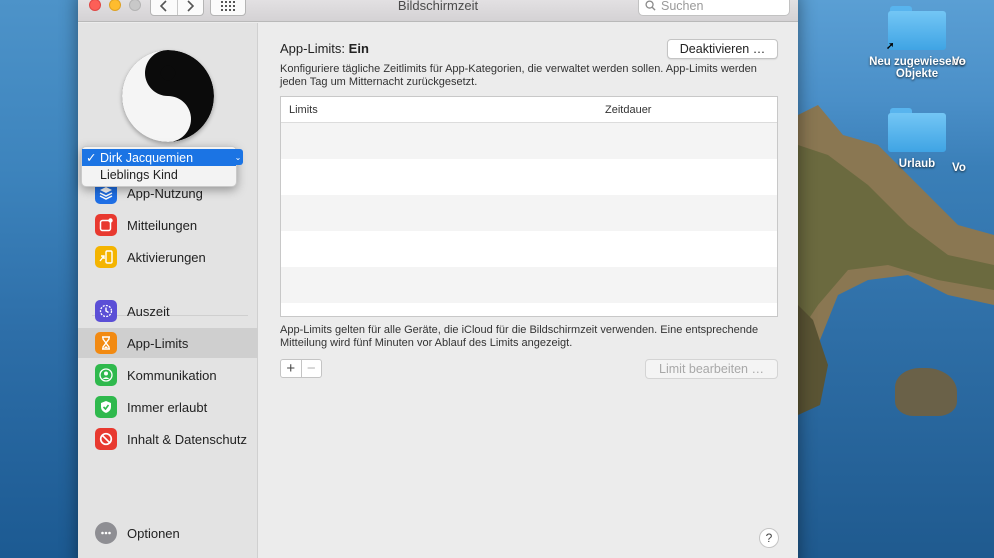 This screenshot has height=558, width=994. Describe the element at coordinates (39, 279) in the screenshot. I see `desktop-wallpaper-left` at that location.